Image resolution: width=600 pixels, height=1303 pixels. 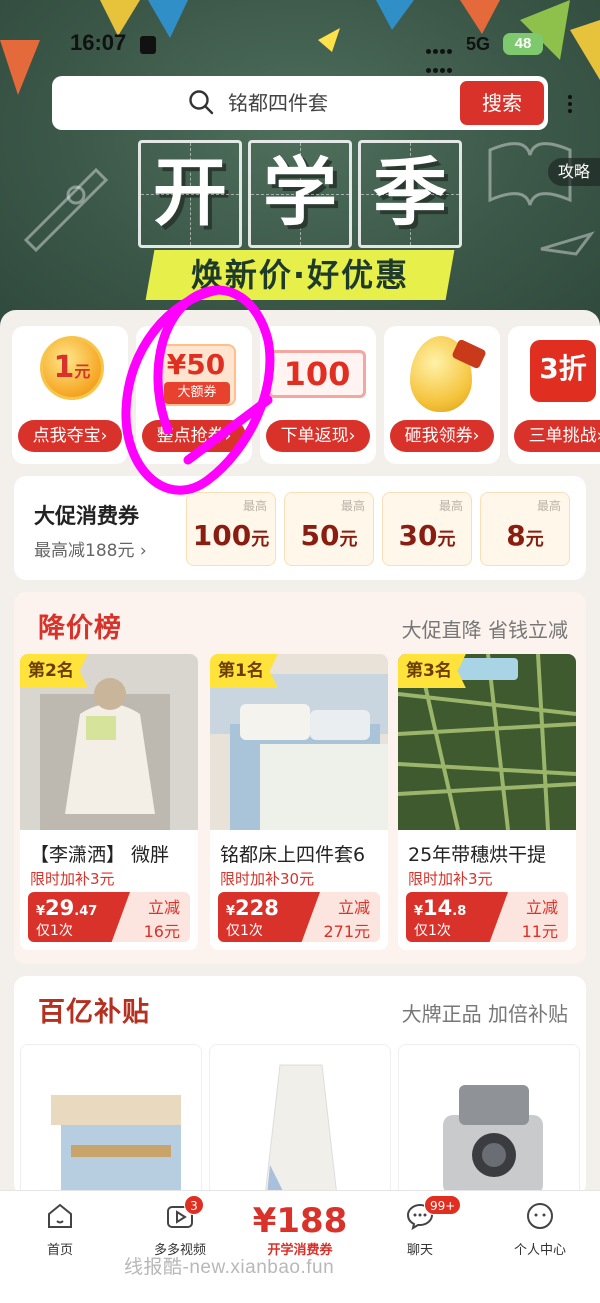 I want to click on rank-badge: 第1名, so click(x=244, y=671).